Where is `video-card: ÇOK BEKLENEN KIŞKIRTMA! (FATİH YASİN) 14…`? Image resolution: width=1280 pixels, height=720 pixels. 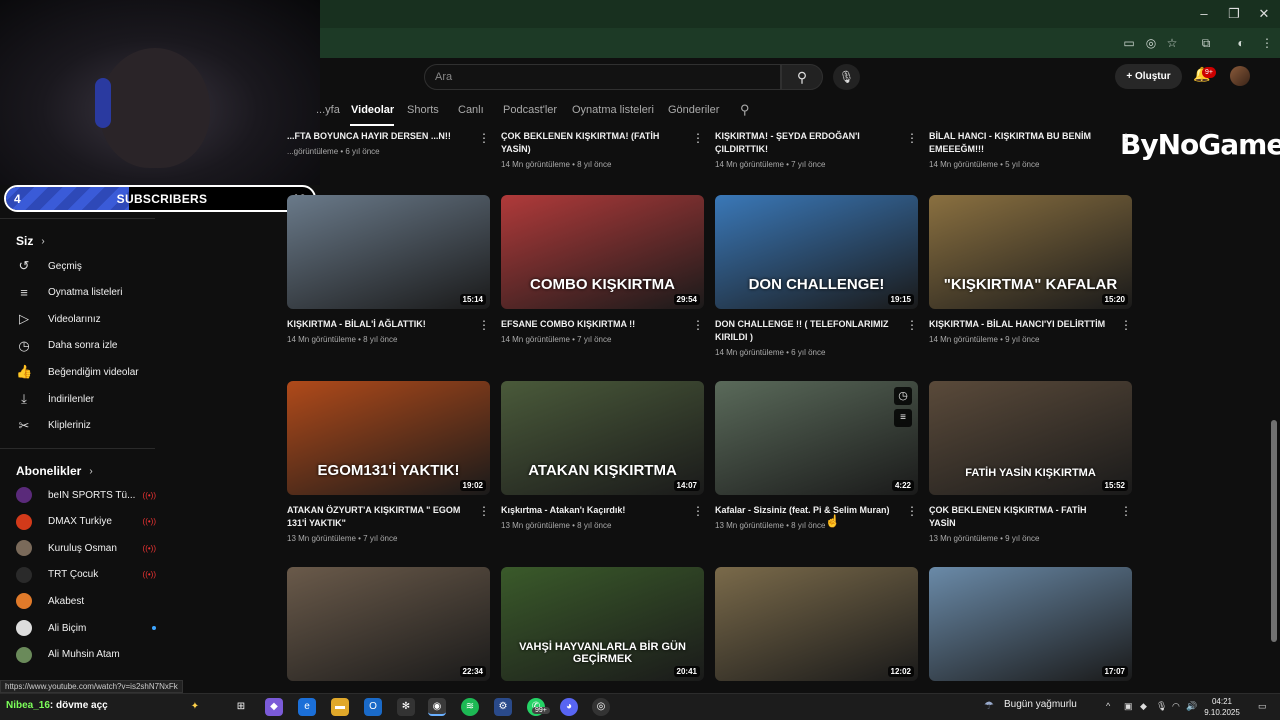 video-card: ÇOK BEKLENEN KIŞKIRTMA! (FATİH YASİN) 14… is located at coordinates (602, 149).